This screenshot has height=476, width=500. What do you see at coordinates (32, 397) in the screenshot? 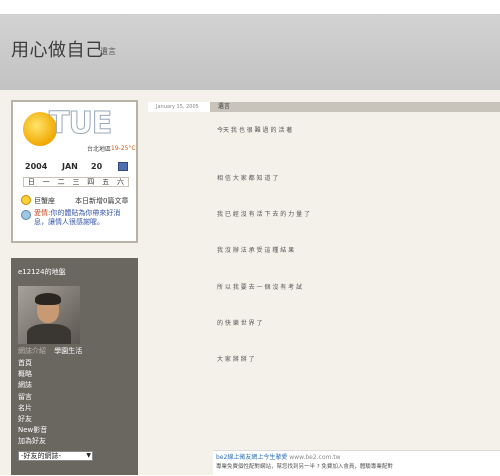
I see `nav-item-guestbook: 留言` at bounding box center [32, 397].